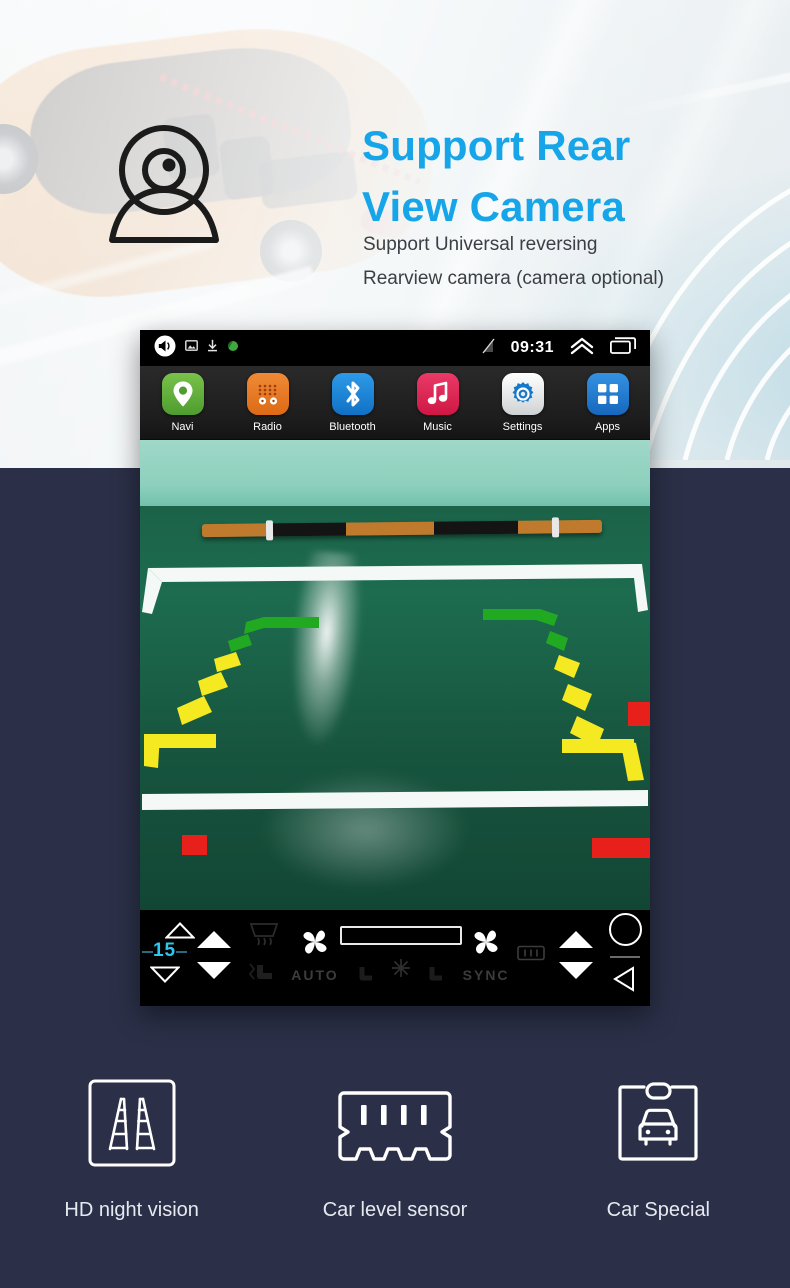 The height and width of the screenshot is (1288, 790). I want to click on webcam-icon, so click(164, 183).